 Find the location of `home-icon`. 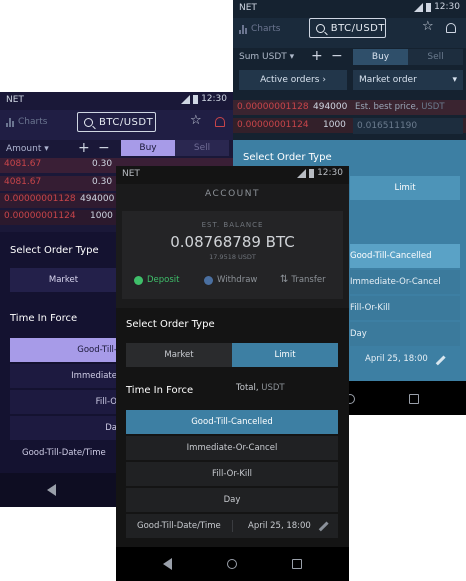

home-icon is located at coordinates (232, 564).